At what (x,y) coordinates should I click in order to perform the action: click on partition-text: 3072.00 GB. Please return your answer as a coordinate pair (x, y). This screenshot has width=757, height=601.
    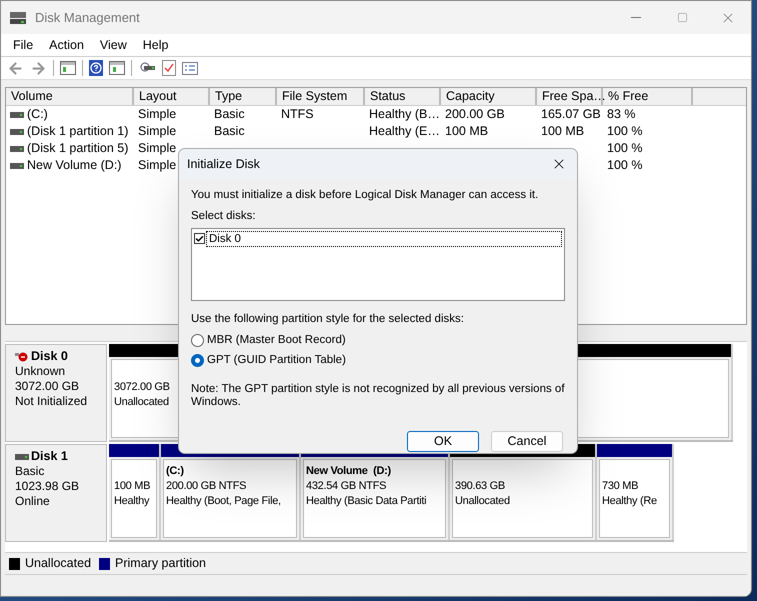
    Looking at the image, I should click on (142, 387).